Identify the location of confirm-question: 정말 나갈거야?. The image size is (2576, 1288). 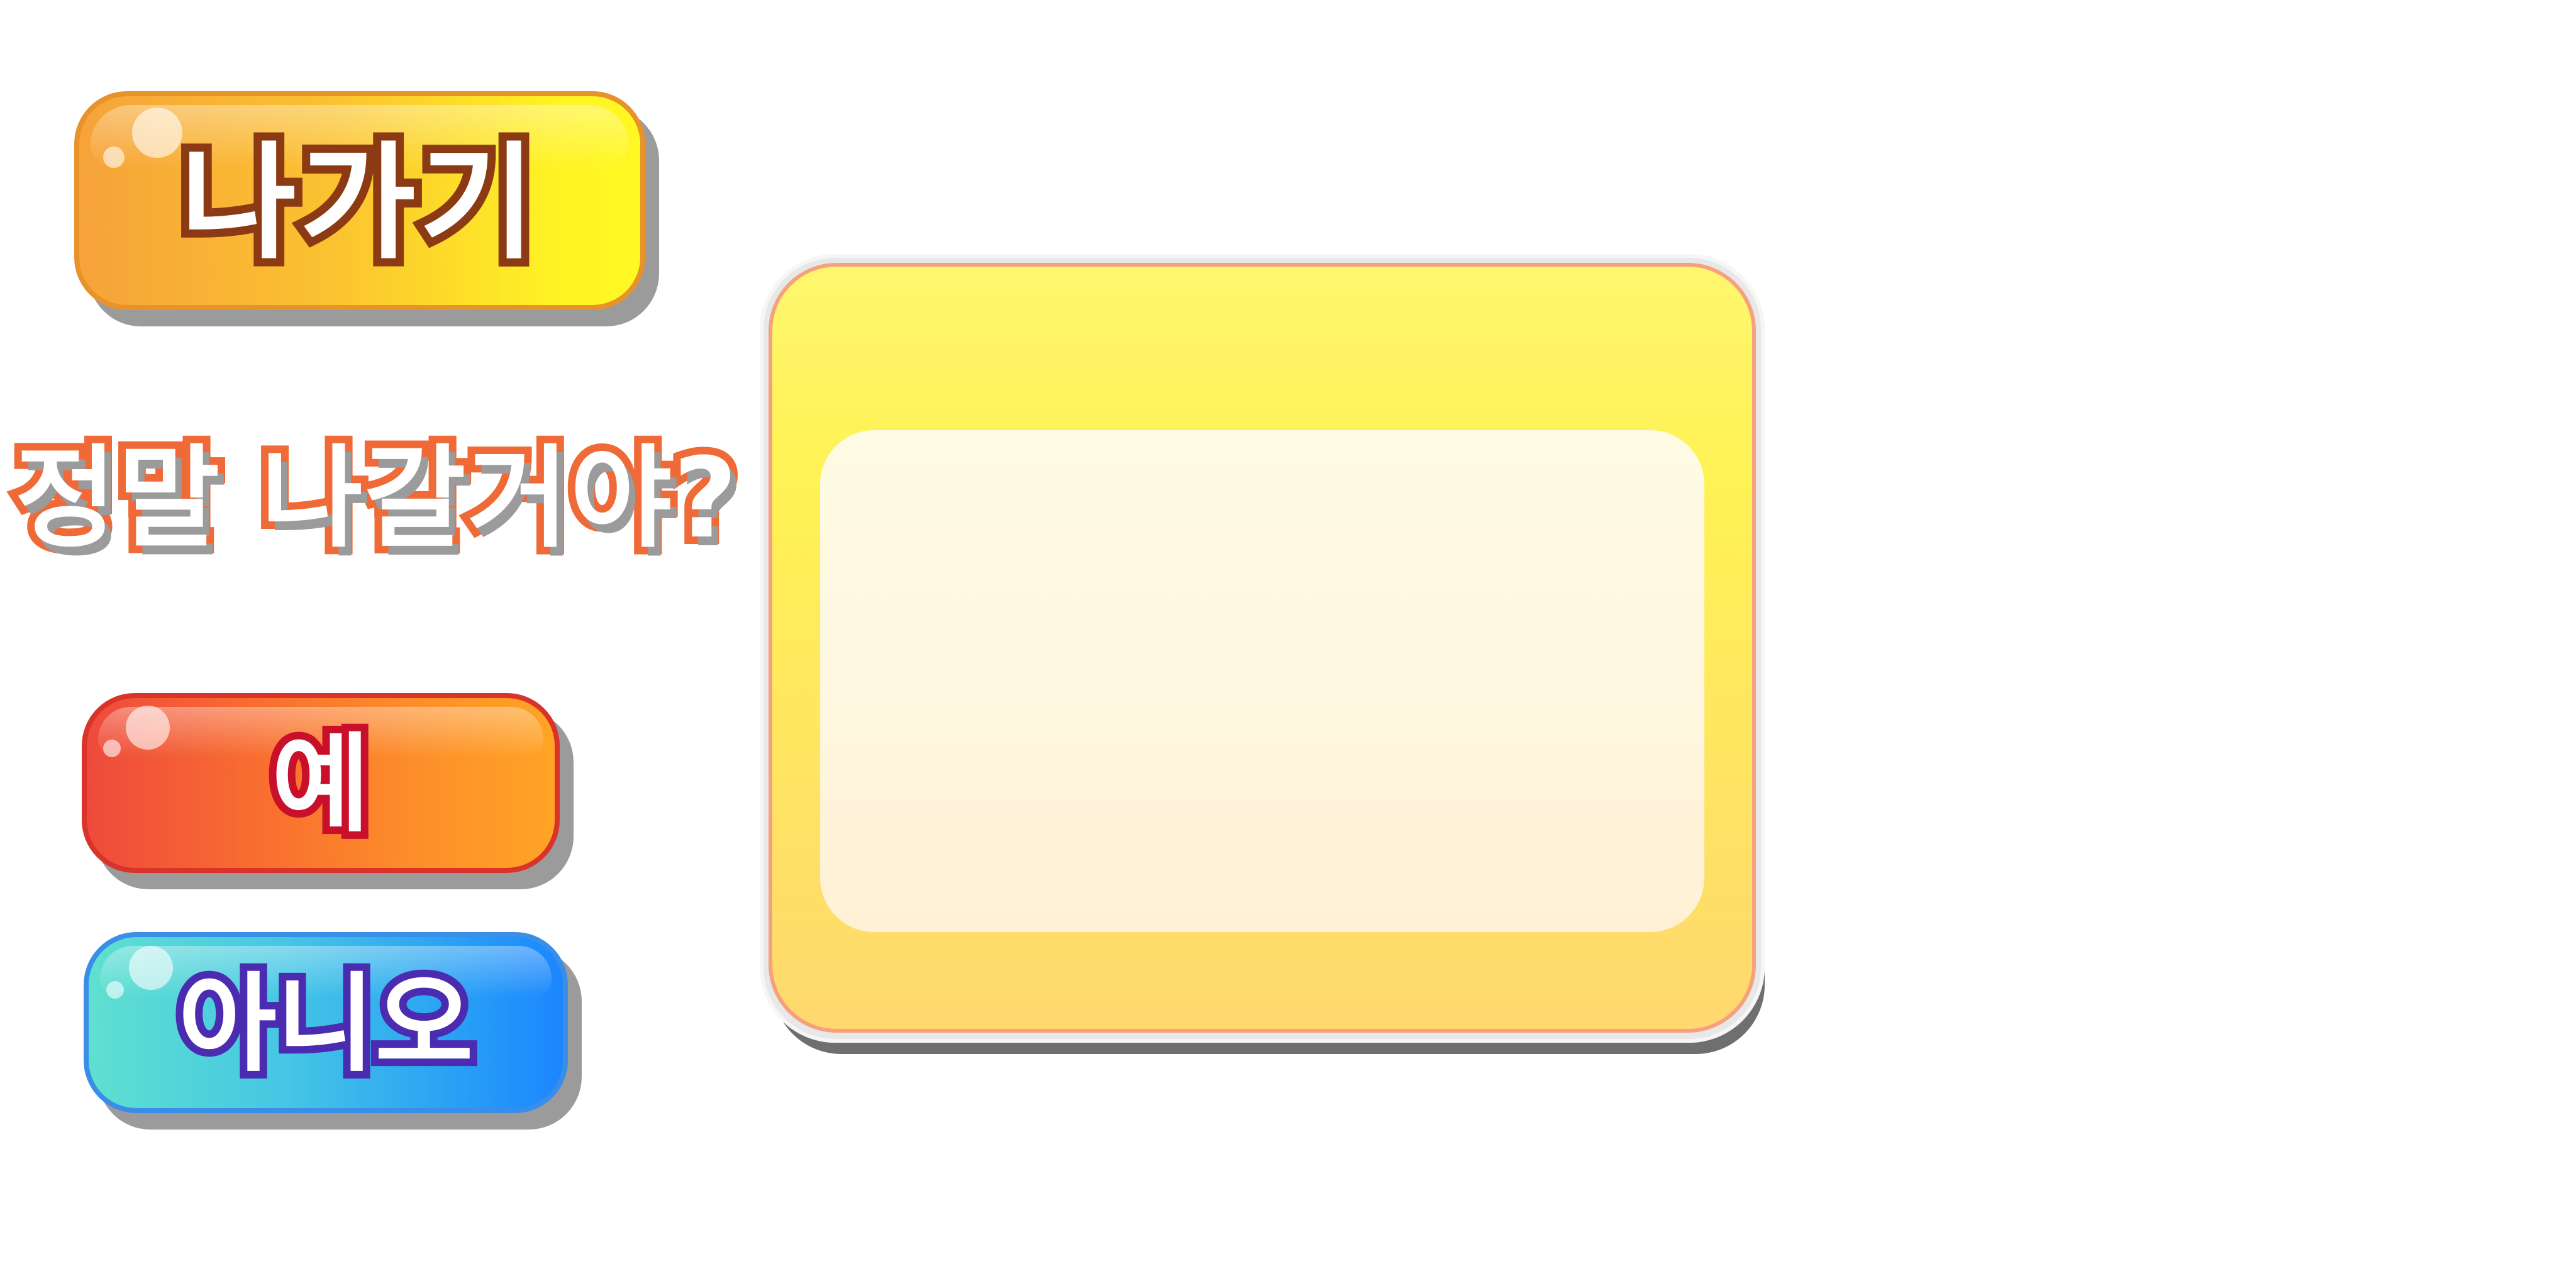
(376, 498).